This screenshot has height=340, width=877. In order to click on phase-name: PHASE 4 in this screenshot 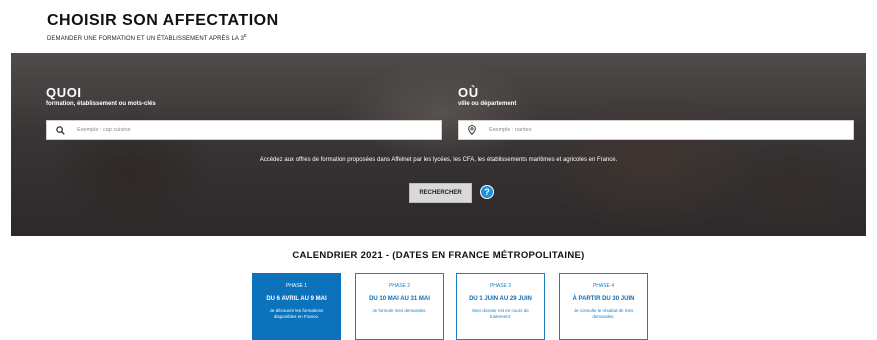, I will do `click(603, 286)`.